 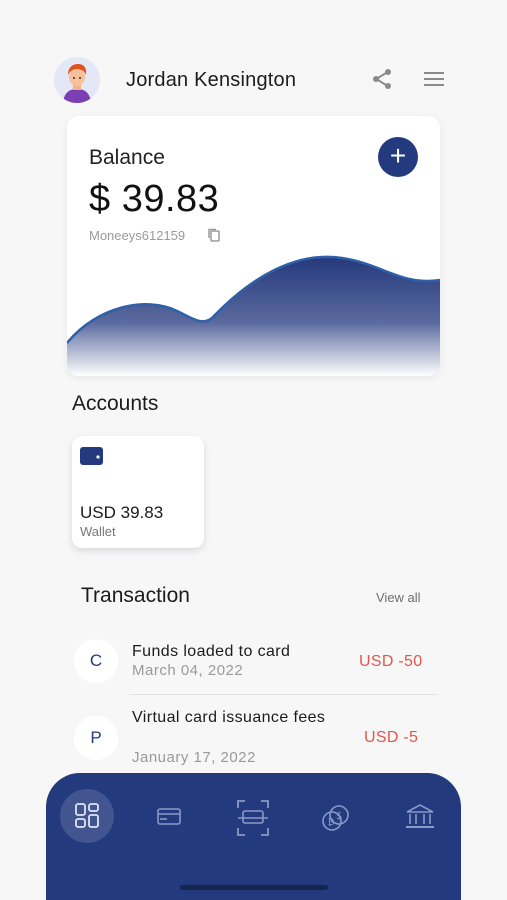 I want to click on transaction-name: Funds loaded to card, so click(x=211, y=651).